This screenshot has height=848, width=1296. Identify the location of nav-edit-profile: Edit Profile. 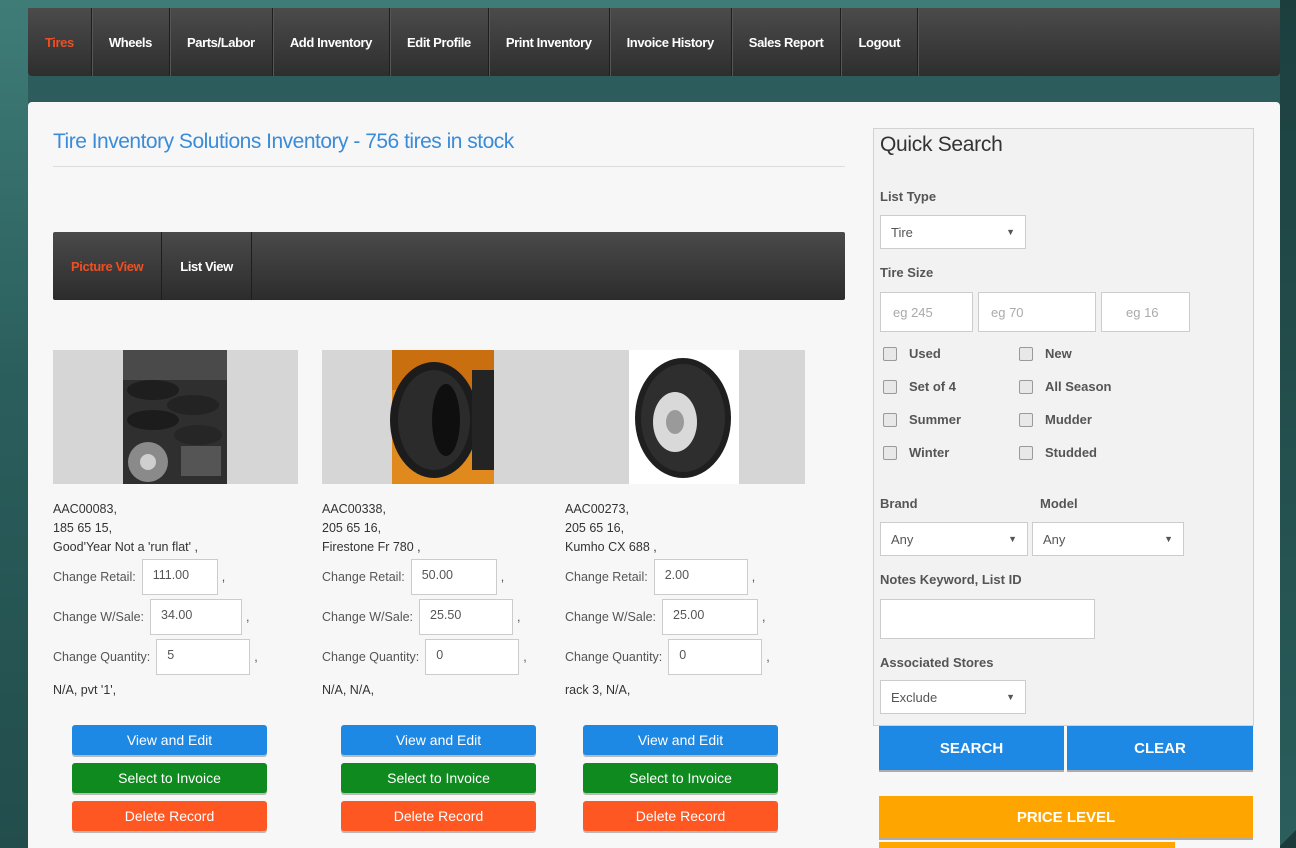
(439, 42).